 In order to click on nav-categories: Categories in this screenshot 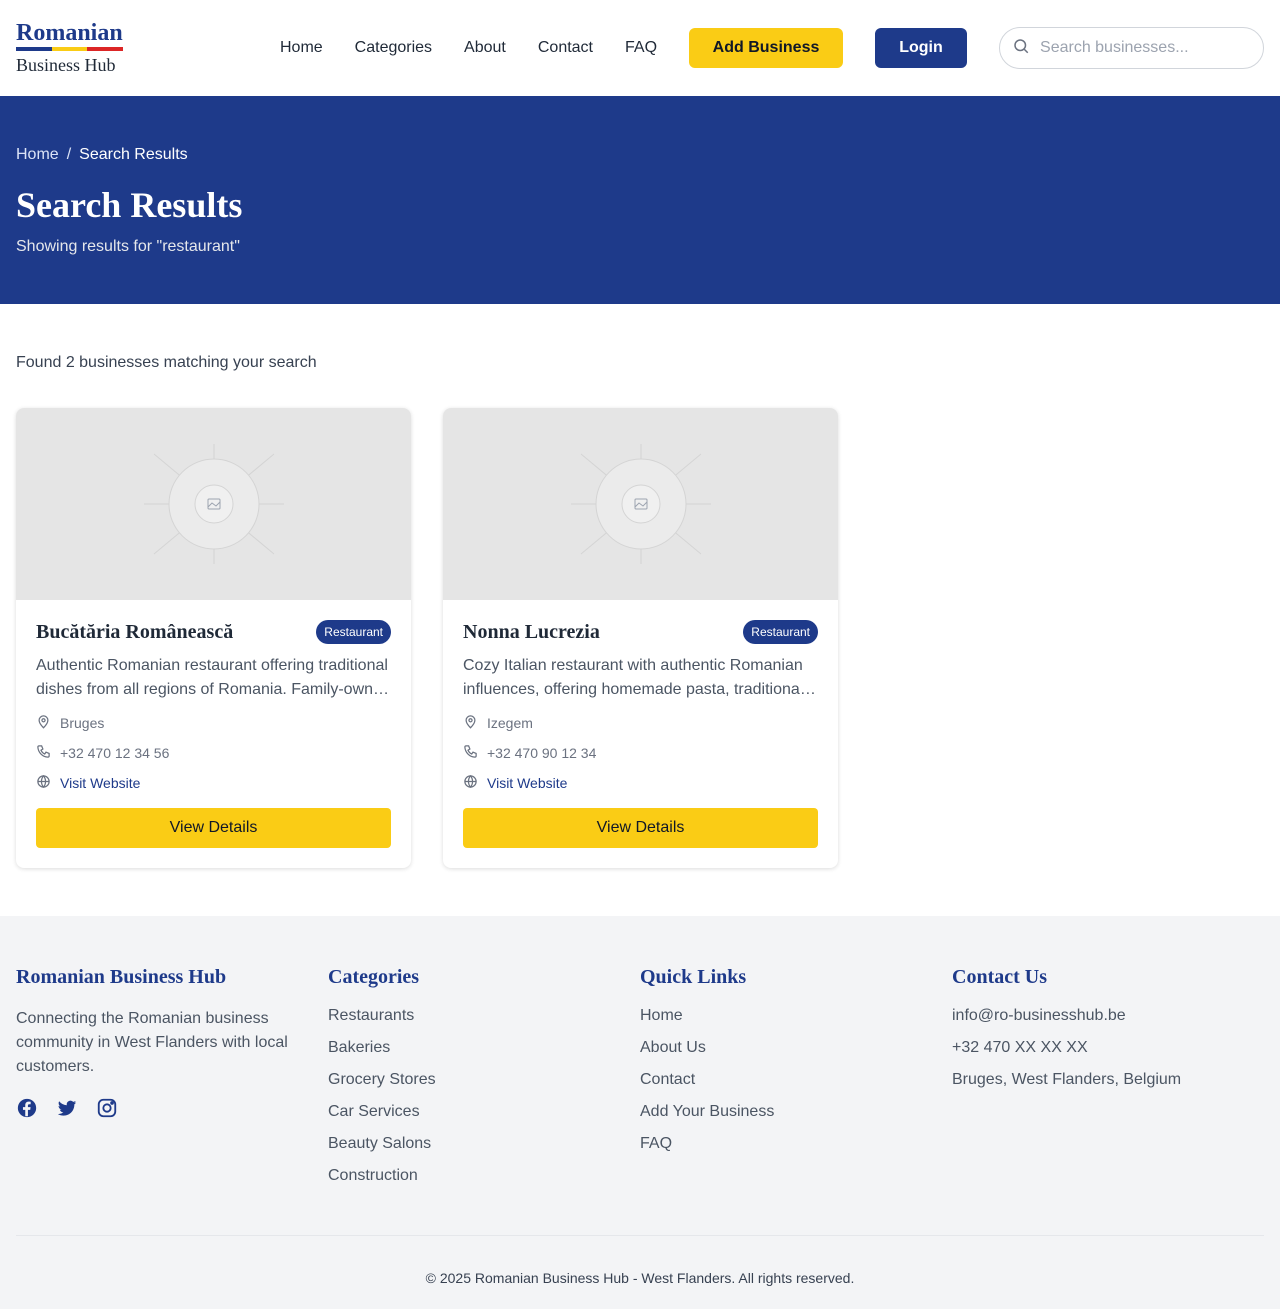, I will do `click(393, 48)`.